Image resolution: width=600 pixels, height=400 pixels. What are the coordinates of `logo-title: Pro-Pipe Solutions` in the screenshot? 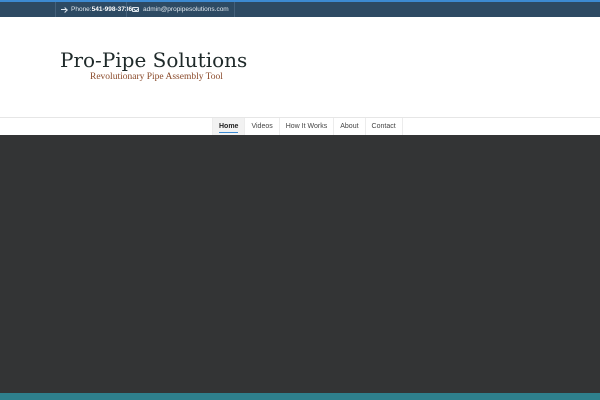 It's located at (153, 60).